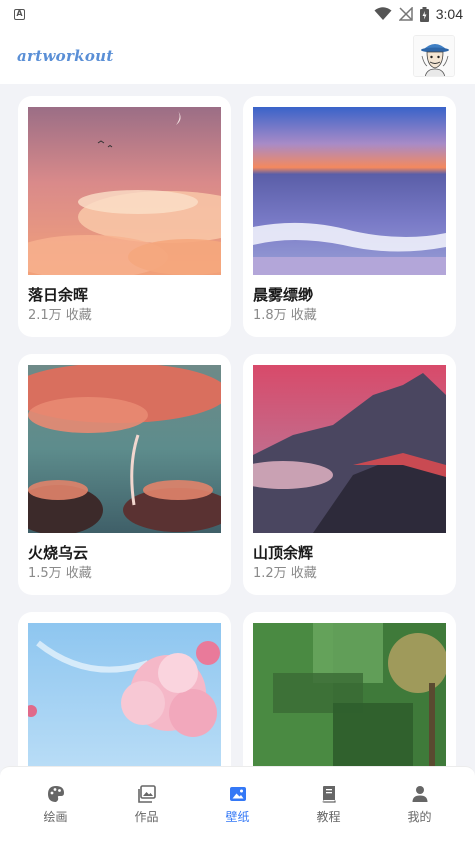  I want to click on nav-item-me: 我的, so click(420, 805).